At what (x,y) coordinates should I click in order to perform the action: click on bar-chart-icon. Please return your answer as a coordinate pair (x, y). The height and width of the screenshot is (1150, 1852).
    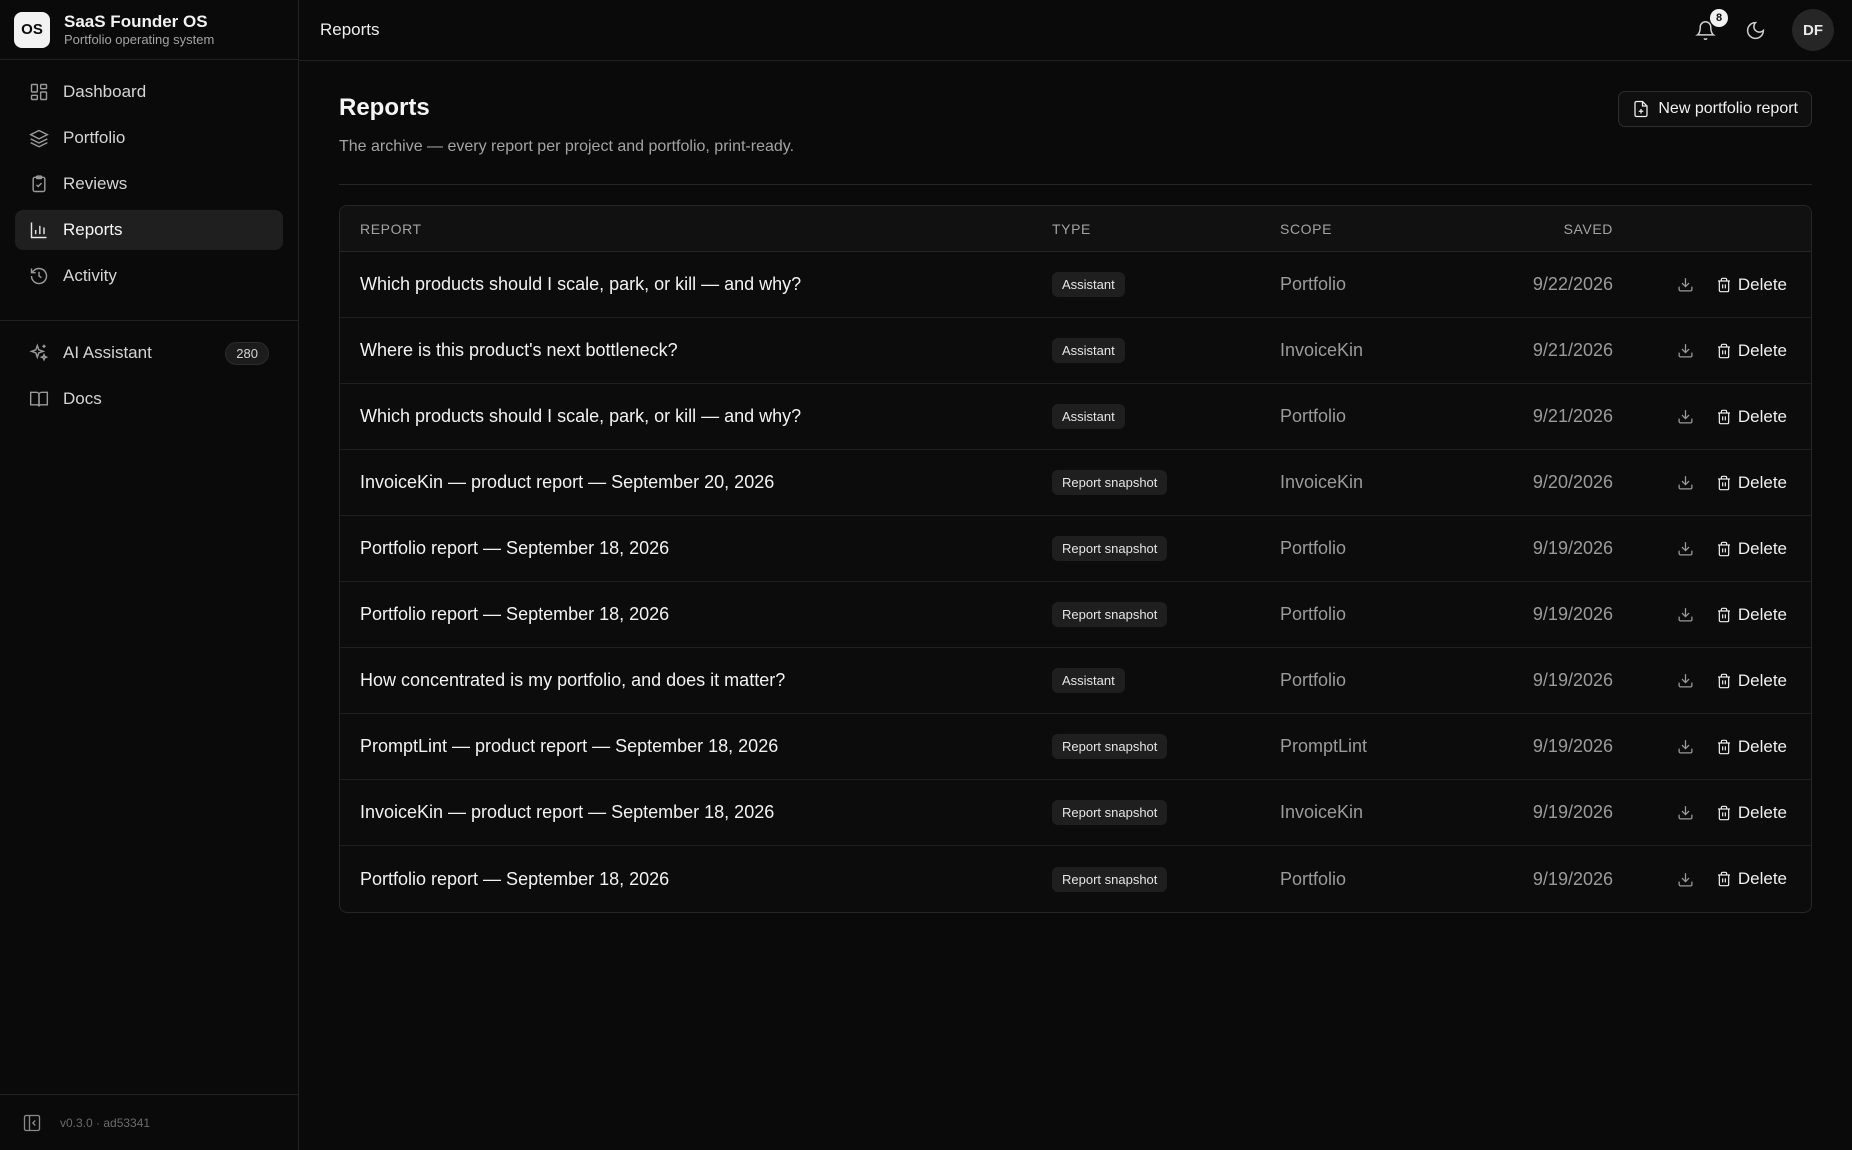
    Looking at the image, I should click on (38, 230).